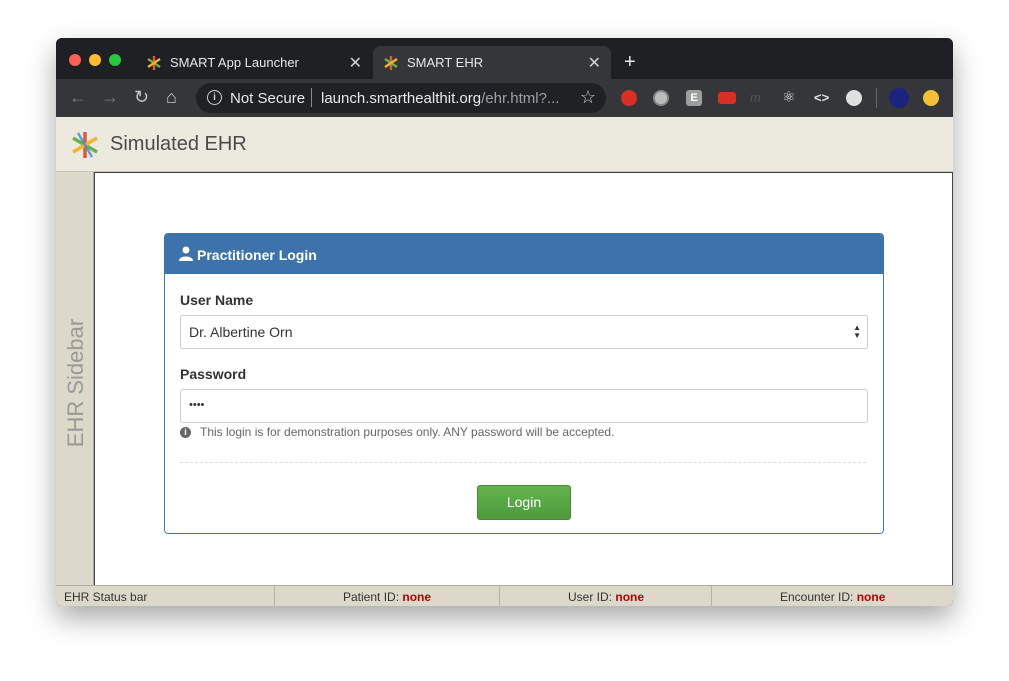 Image resolution: width=1009 pixels, height=681 pixels. I want to click on username-select: Dr. Albertine Orn ▲ ▼, so click(524, 332).